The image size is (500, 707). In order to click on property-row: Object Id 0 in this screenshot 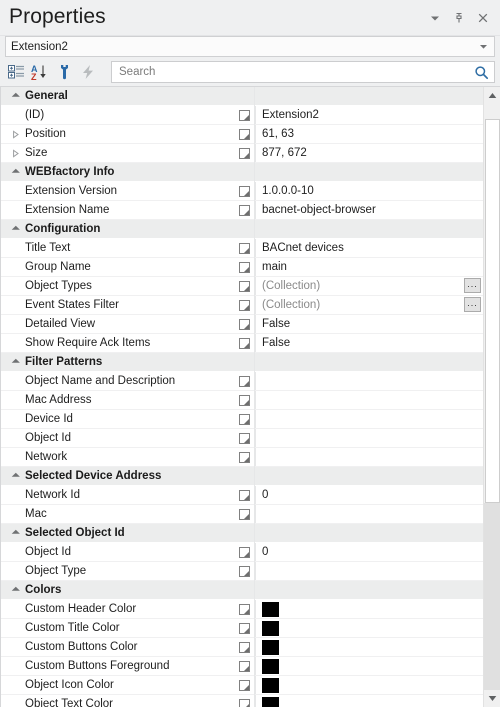, I will do `click(242, 552)`.